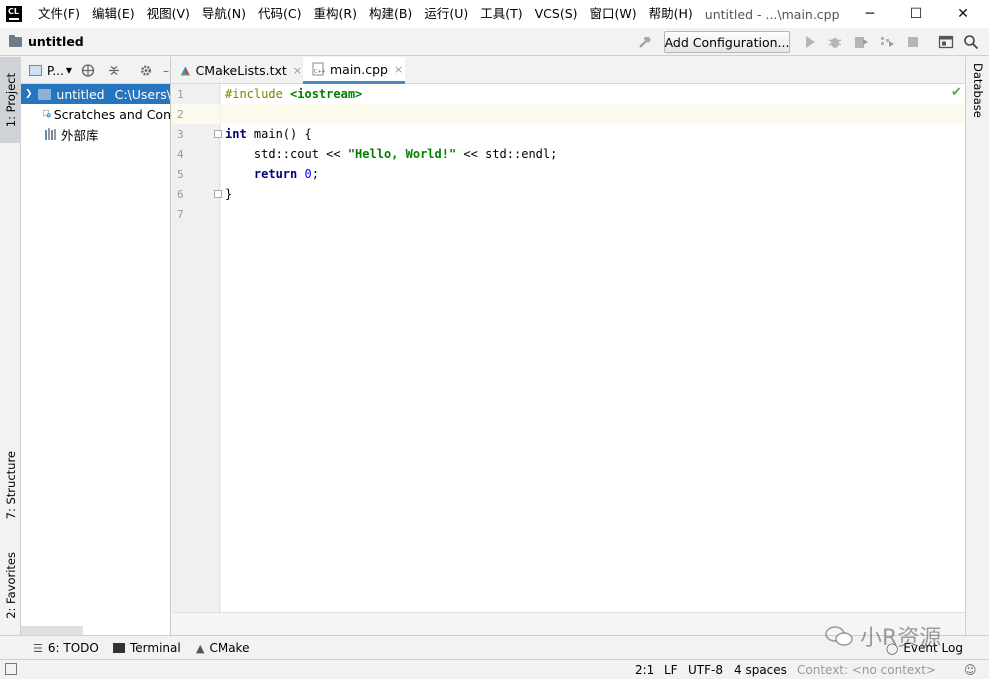  Describe the element at coordinates (335, 14) in the screenshot. I see `menu-refactor: 重构(R)` at that location.